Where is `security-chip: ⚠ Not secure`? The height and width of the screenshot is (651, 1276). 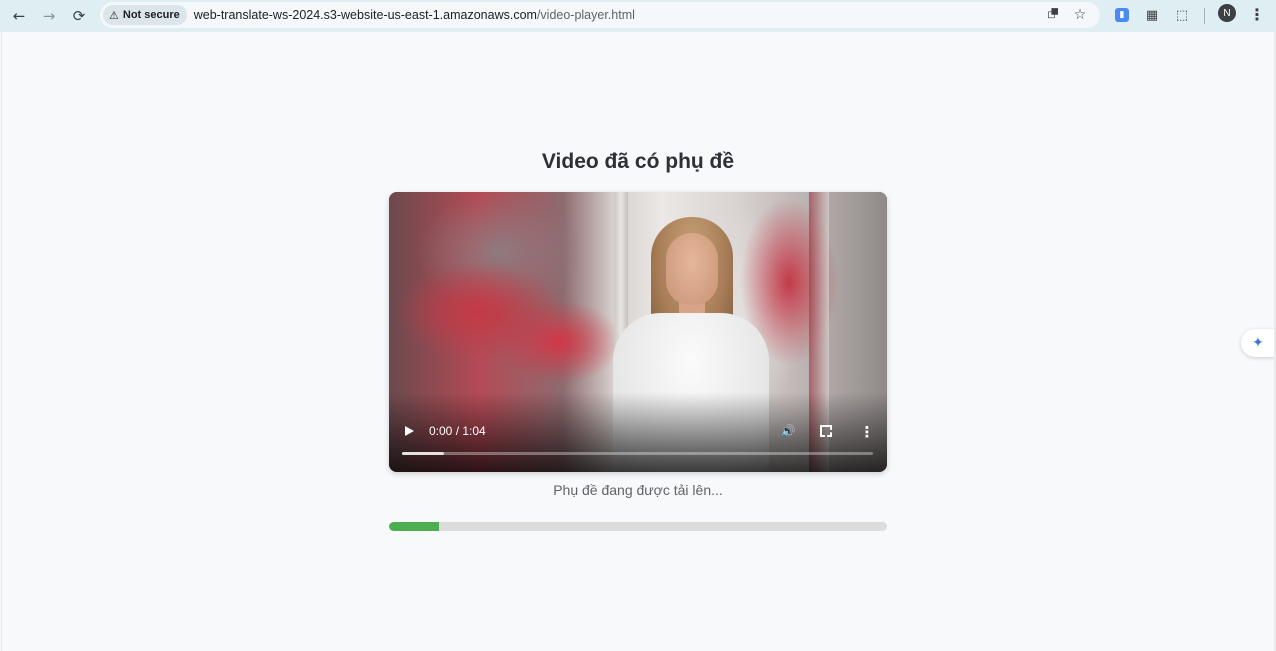
security-chip: ⚠ Not secure is located at coordinates (145, 15).